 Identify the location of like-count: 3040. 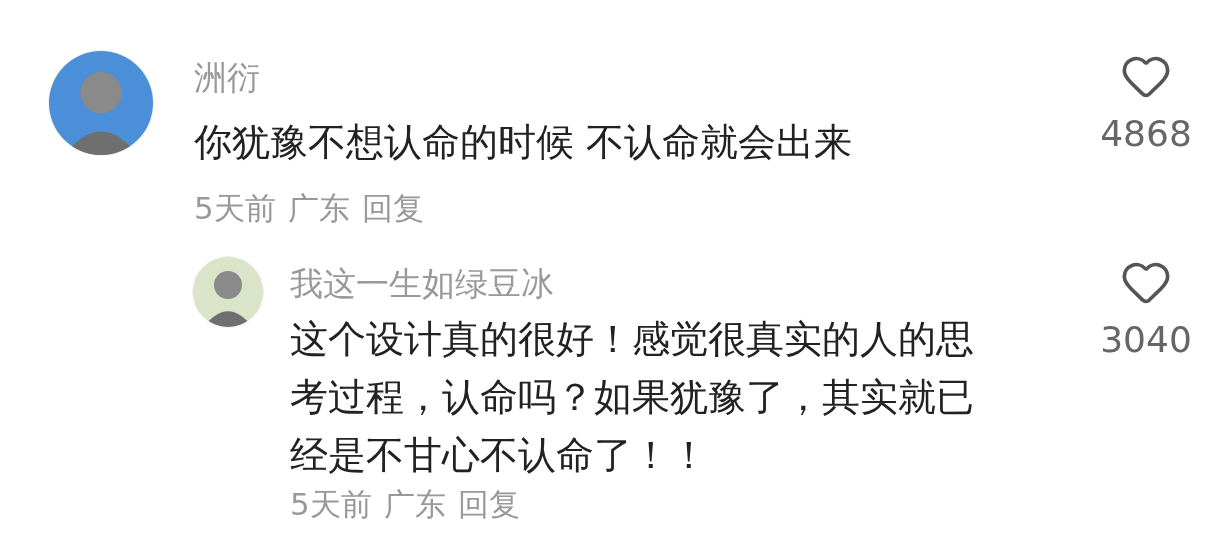
(1146, 340).